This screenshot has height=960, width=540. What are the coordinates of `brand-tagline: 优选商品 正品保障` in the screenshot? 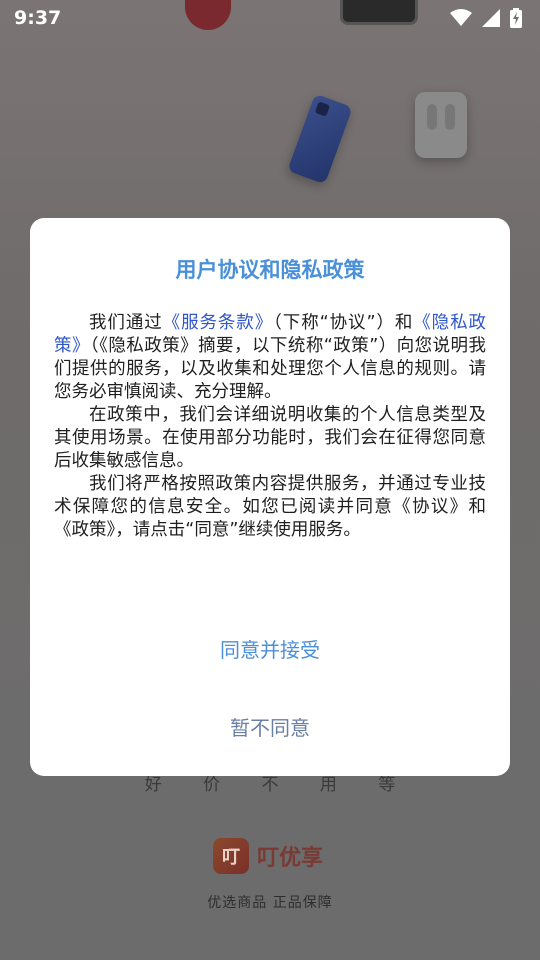 It's located at (270, 903).